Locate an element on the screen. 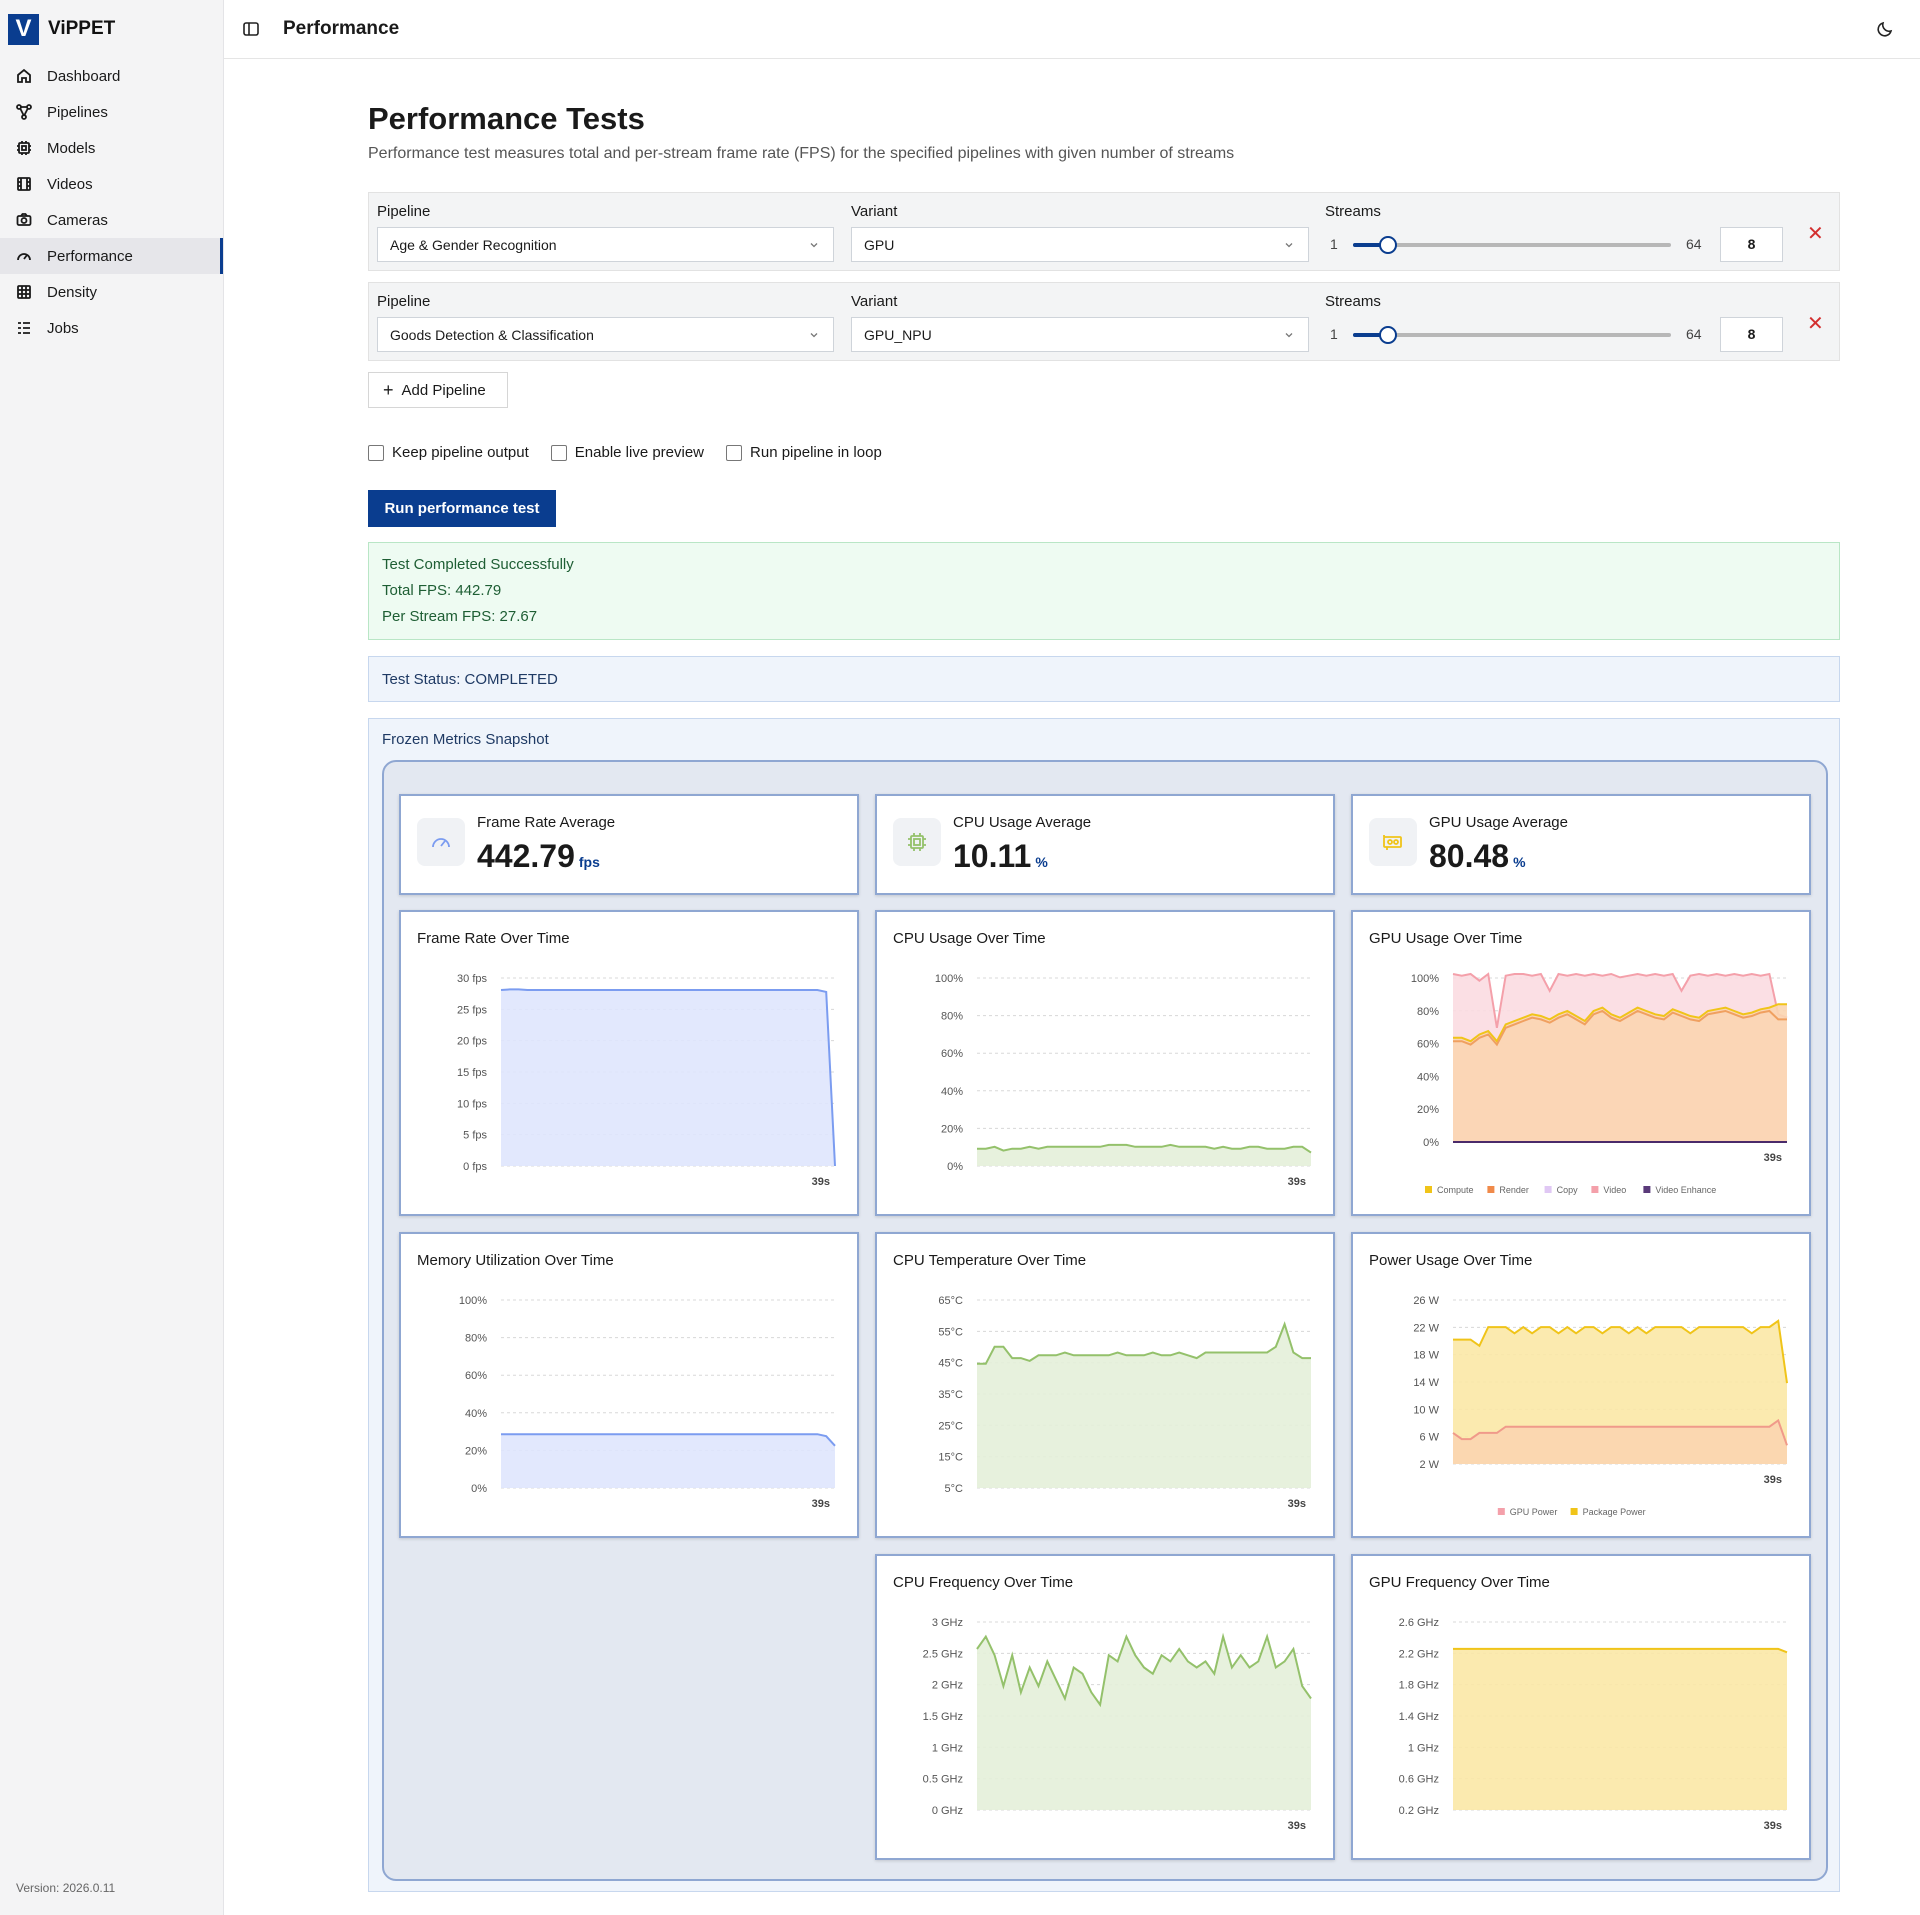  topbar: Performance is located at coordinates (1072, 29).